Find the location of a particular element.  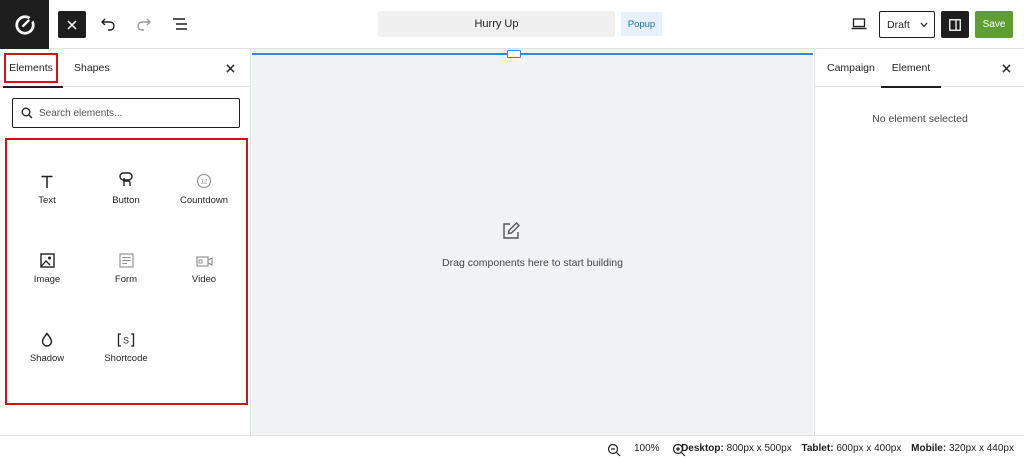

close-editor-button is located at coordinates (72, 24).